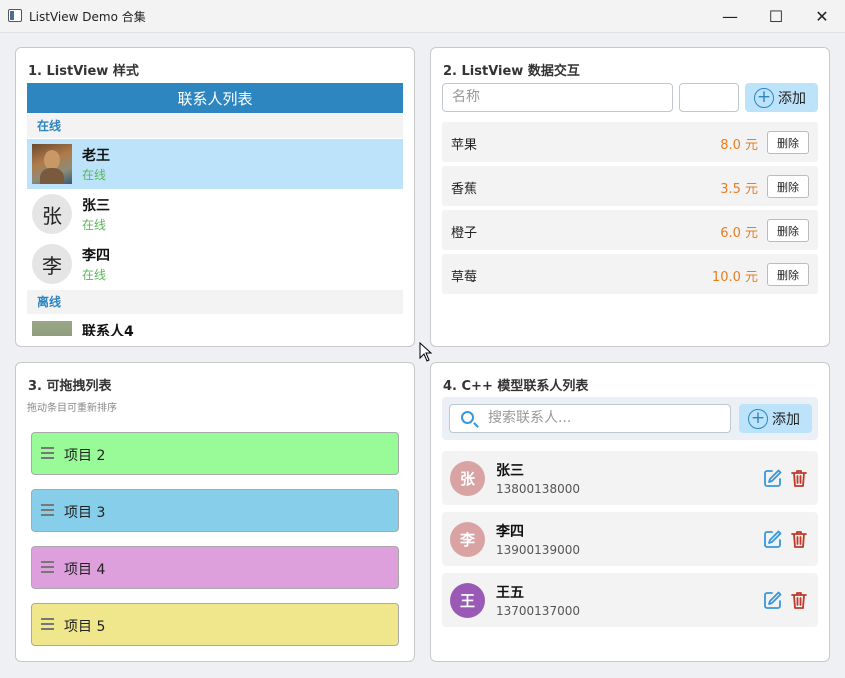 This screenshot has height=678, width=845. What do you see at coordinates (467, 600) in the screenshot?
I see `avatar: 王` at bounding box center [467, 600].